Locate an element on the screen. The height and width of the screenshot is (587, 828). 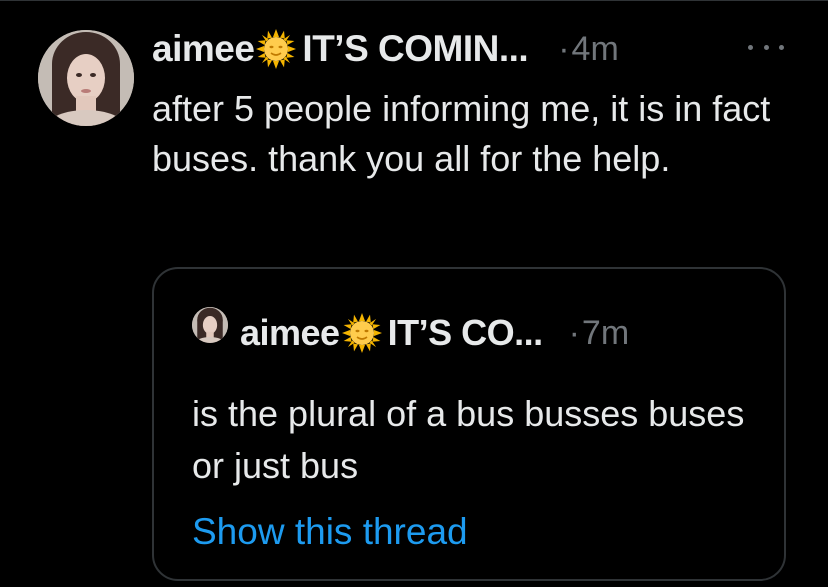
quote-author-name: aimee is located at coordinates (290, 332).